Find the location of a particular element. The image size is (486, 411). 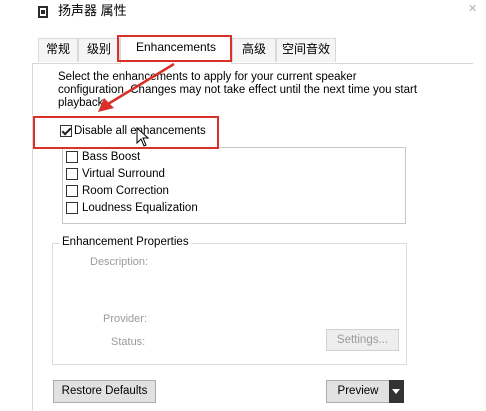

description-line-3: playback. is located at coordinates (82, 103).